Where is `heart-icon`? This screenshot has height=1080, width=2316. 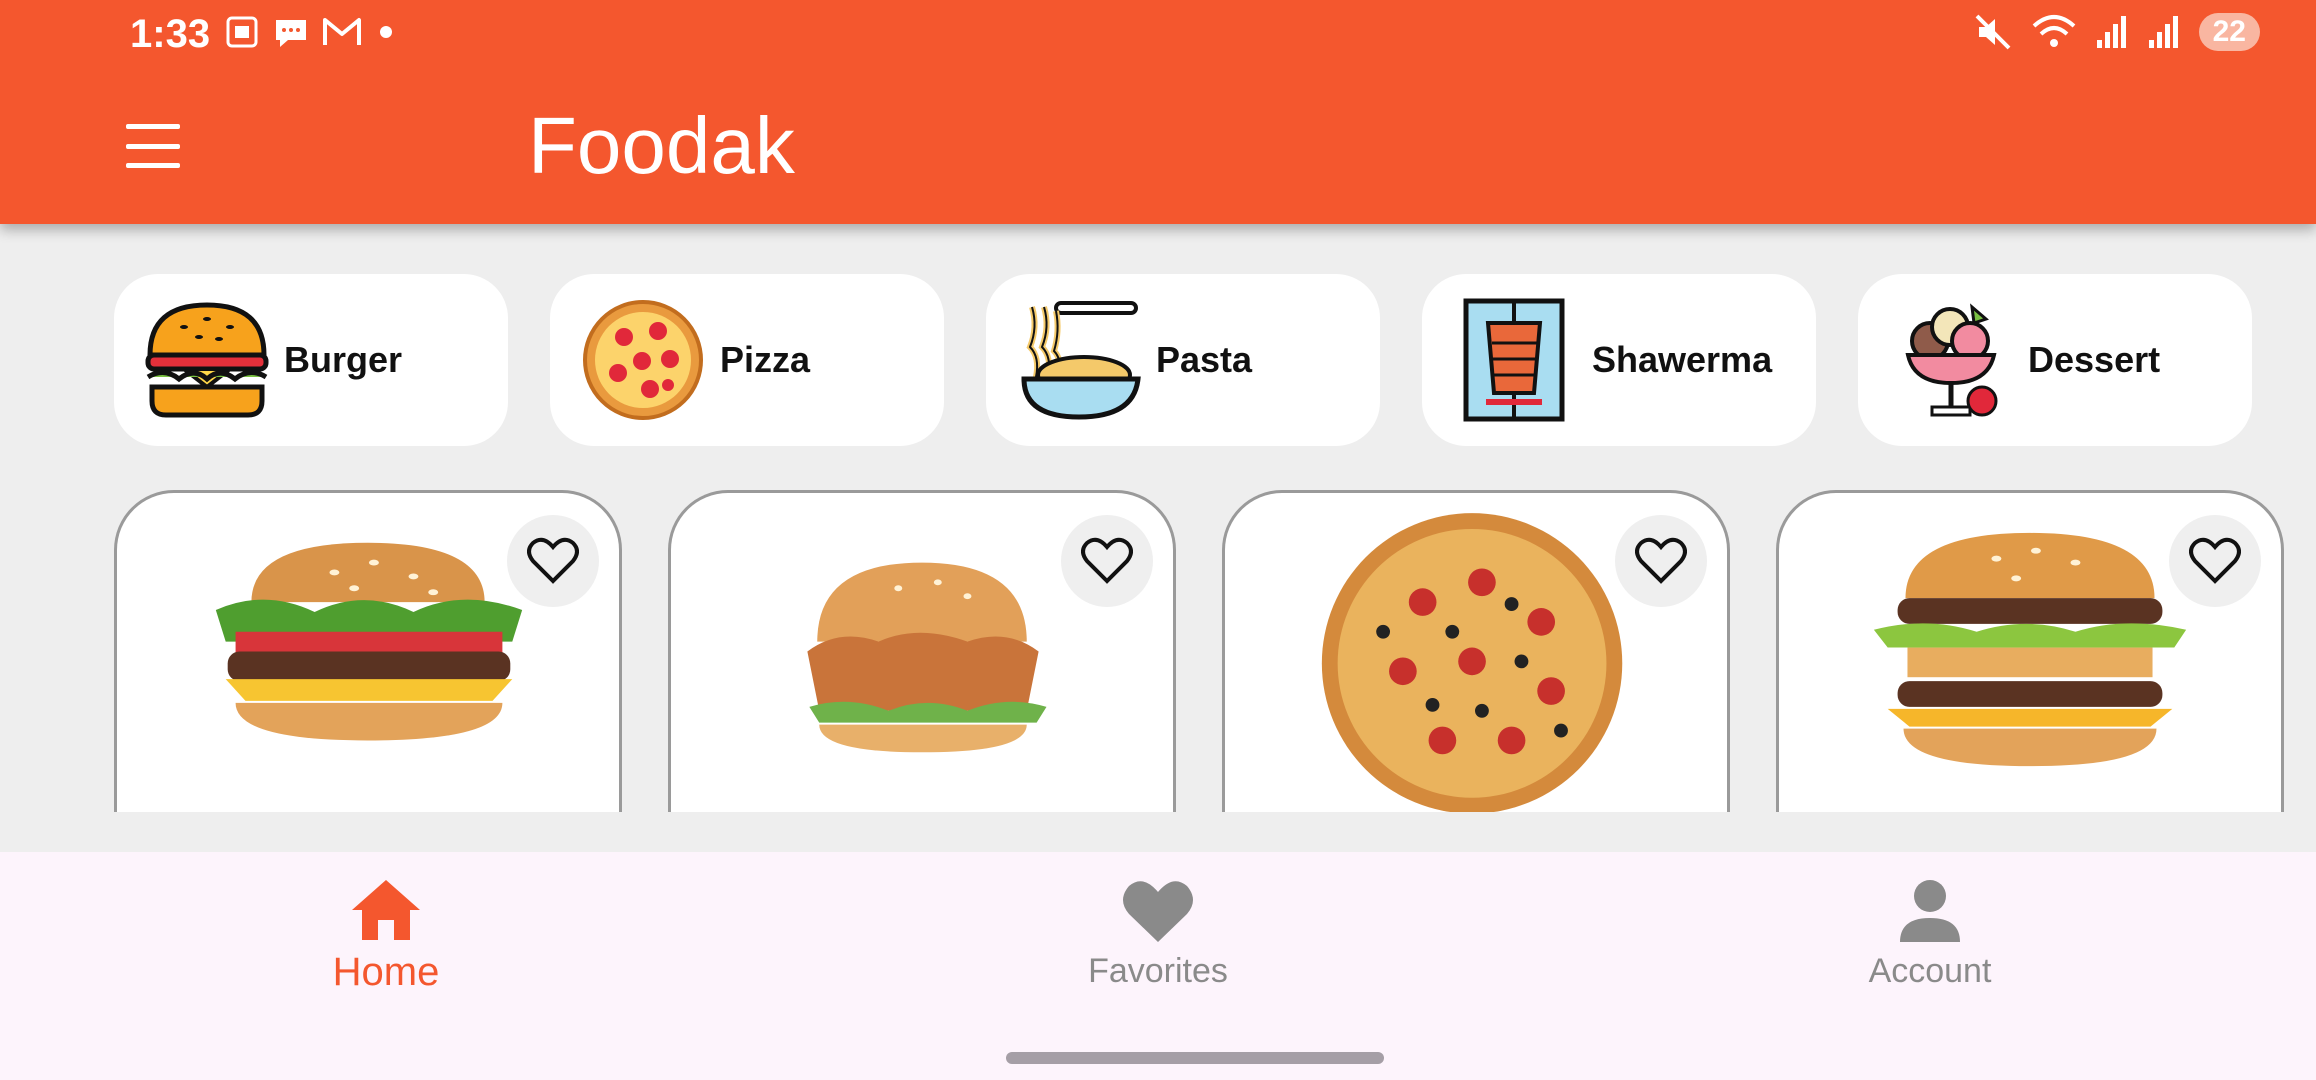
heart-icon is located at coordinates (1158, 911).